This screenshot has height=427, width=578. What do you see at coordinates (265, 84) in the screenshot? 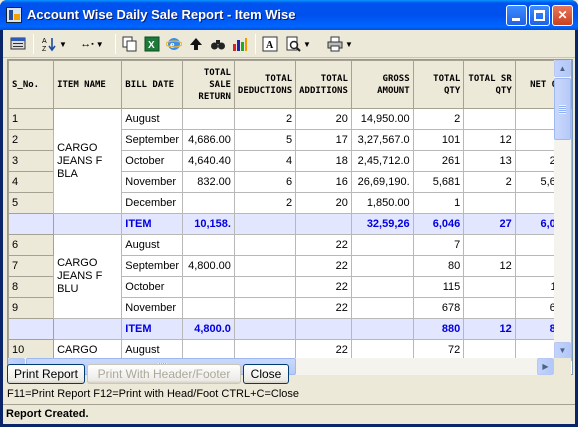
I see `column-header-total-deductions: TOTAL DEDUCTIONS` at bounding box center [265, 84].